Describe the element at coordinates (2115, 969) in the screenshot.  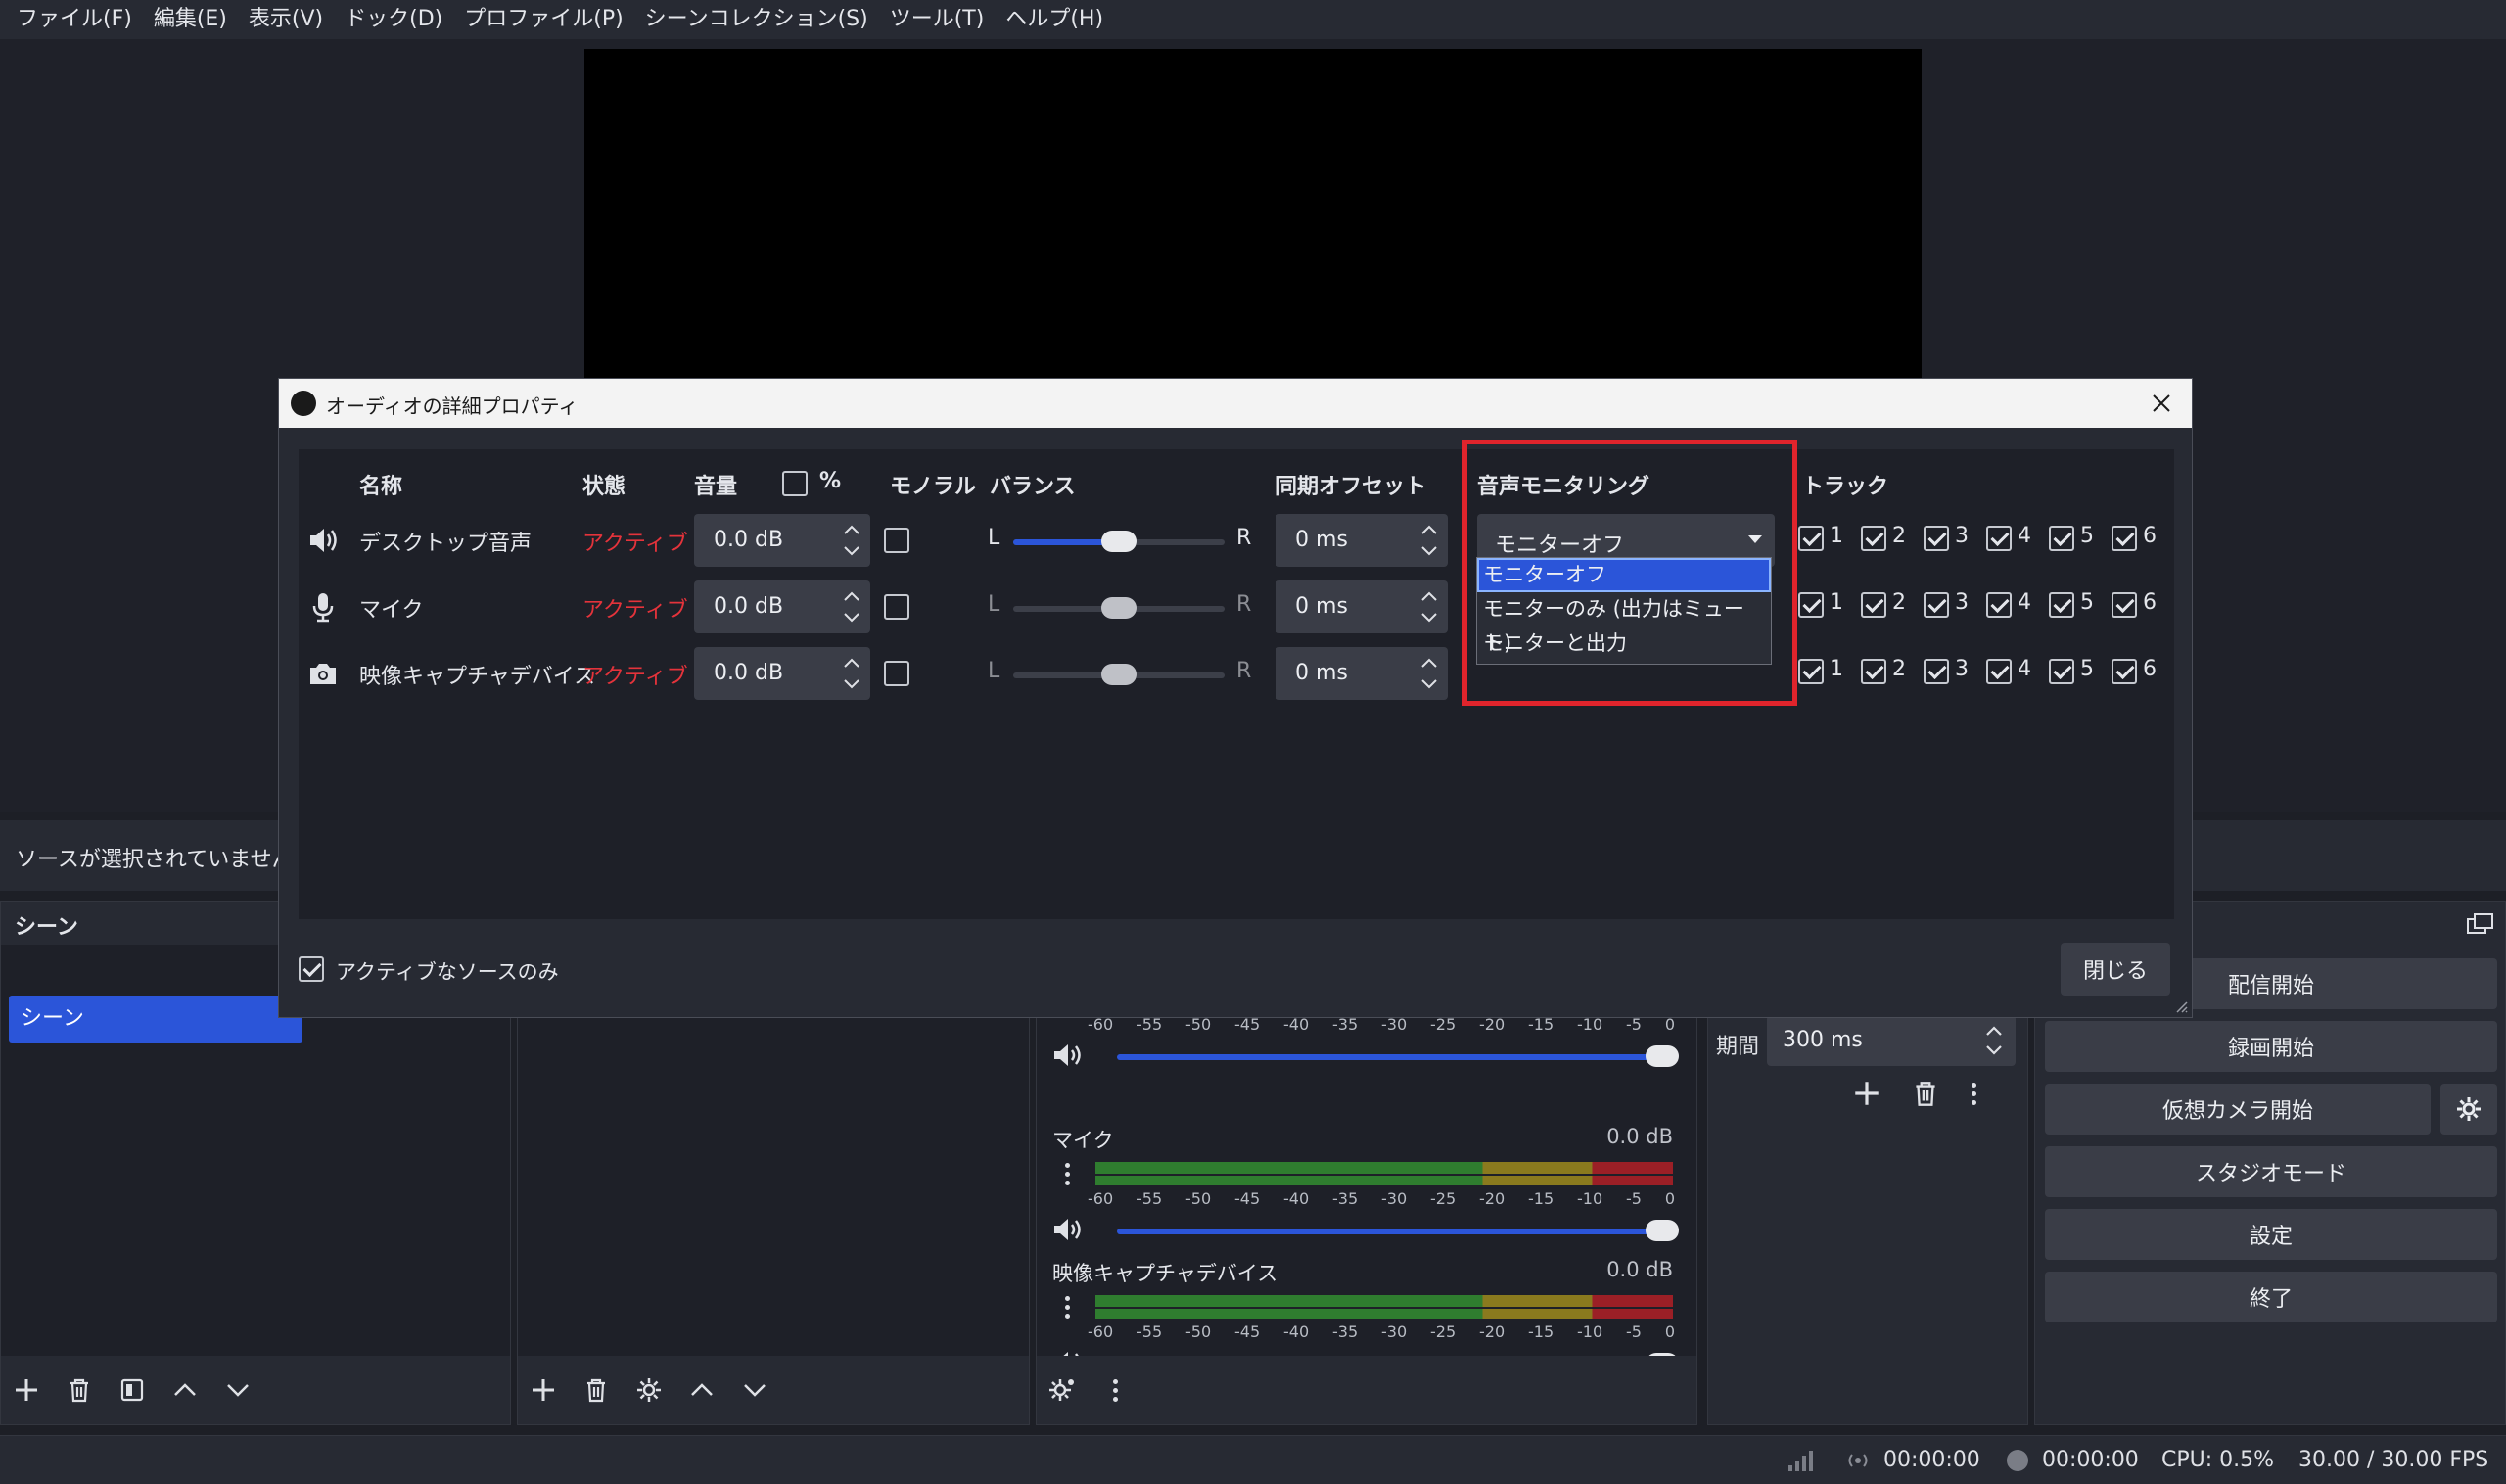
I see `close-button: 閉じる` at that location.